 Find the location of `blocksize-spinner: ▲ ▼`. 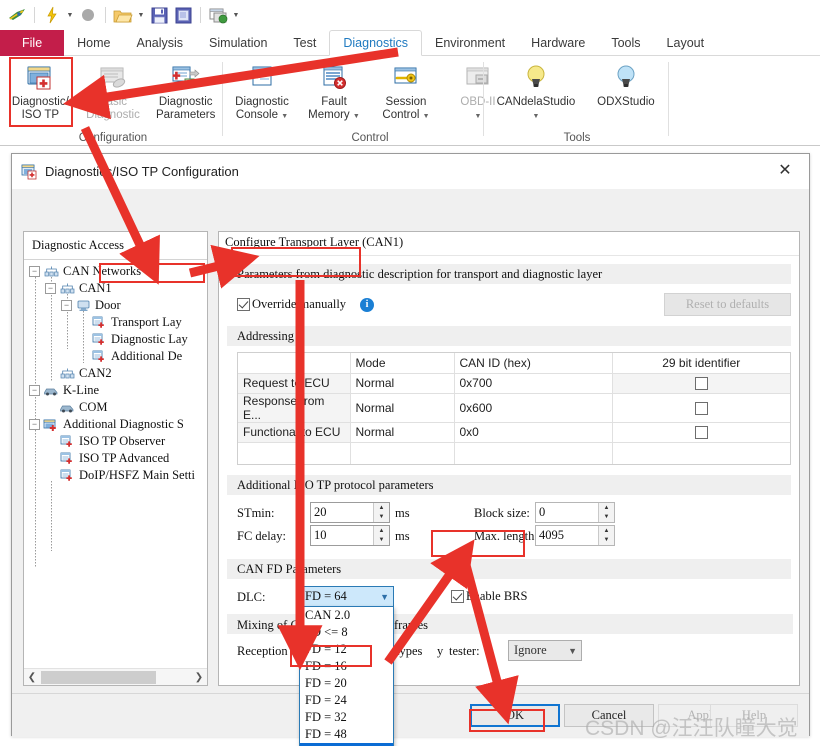

blocksize-spinner: ▲ ▼ is located at coordinates (606, 512).